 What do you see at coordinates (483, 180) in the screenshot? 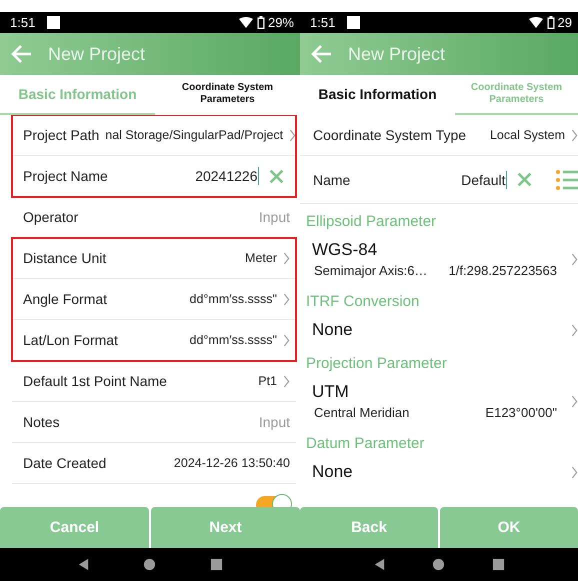
I see `text-field: Default` at bounding box center [483, 180].